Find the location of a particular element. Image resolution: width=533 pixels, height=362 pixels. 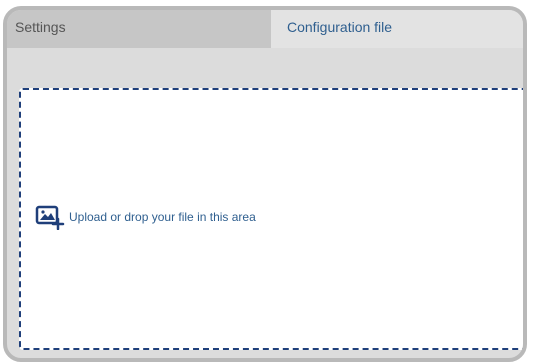

upload-prompt: Upload or drop your file in this area is located at coordinates (145, 217).